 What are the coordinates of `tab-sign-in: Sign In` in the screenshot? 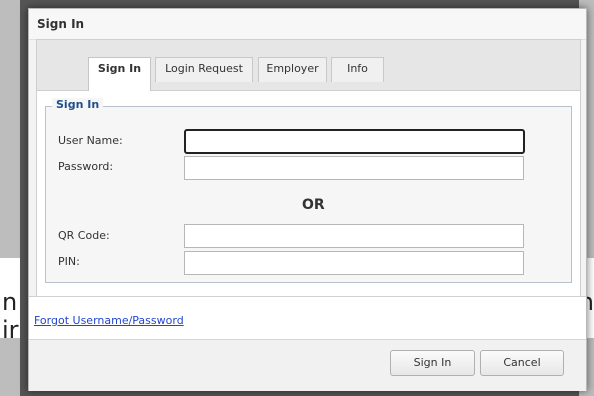 It's located at (119, 74).